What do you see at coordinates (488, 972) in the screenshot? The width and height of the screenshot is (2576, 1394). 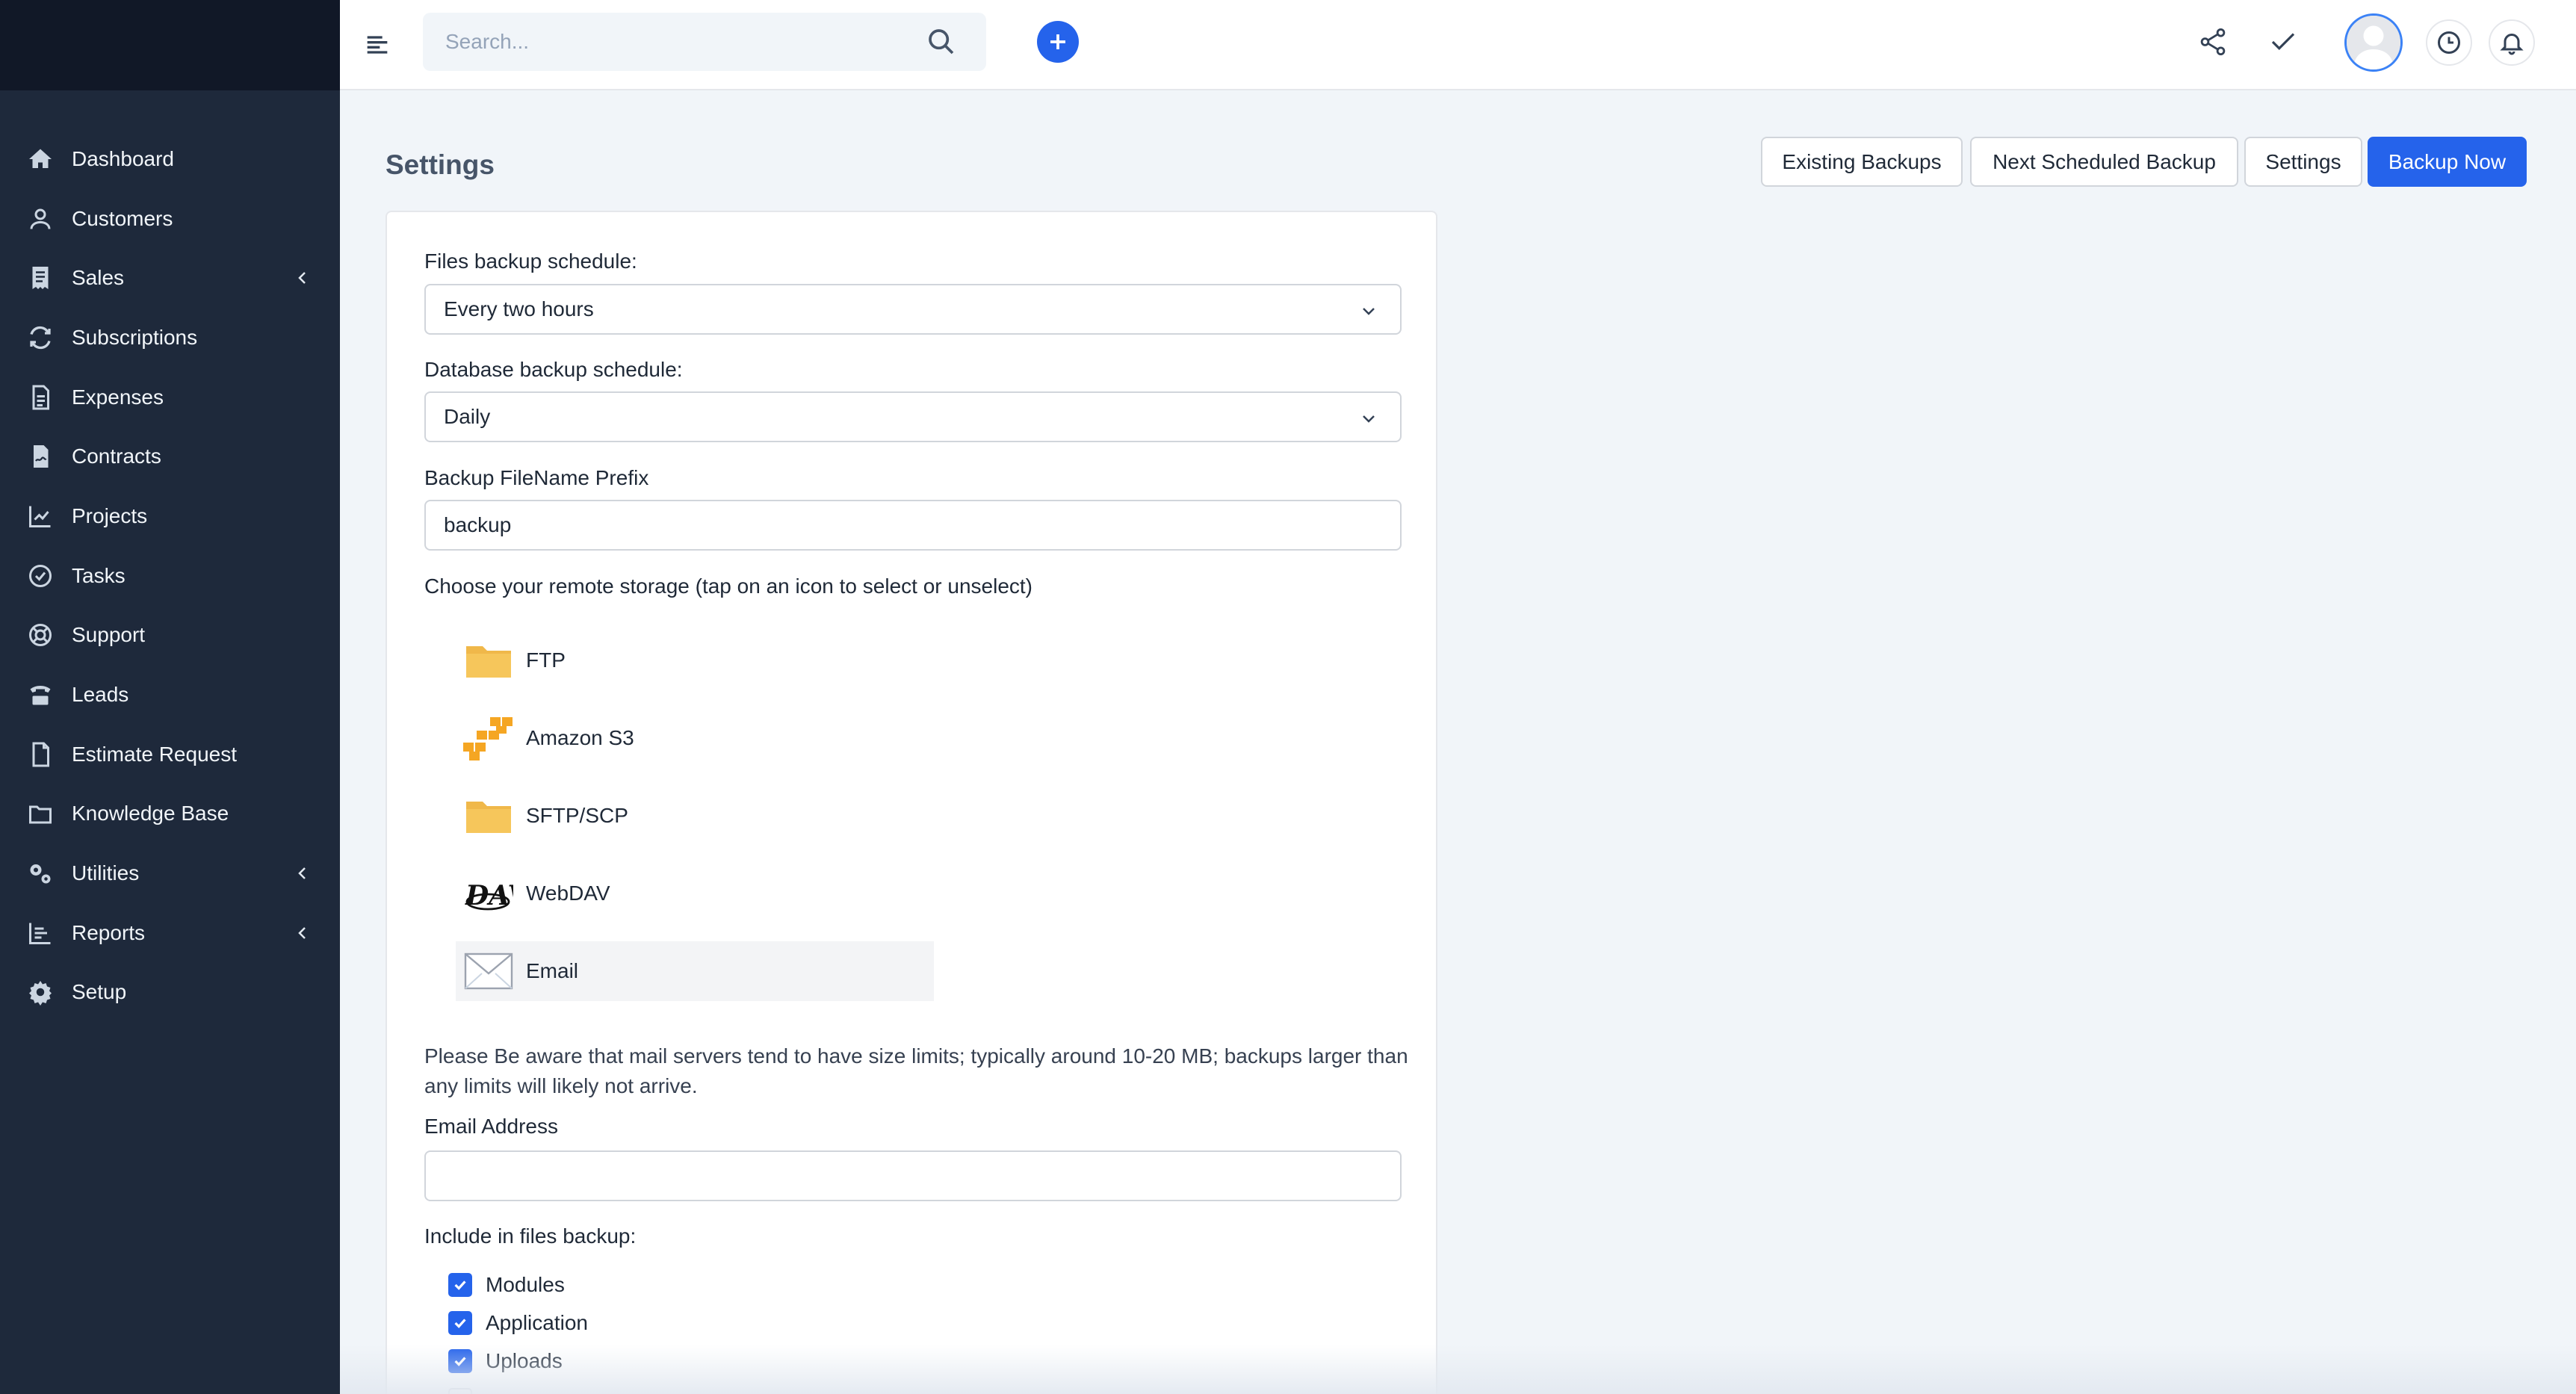 I see `envelope-icon` at bounding box center [488, 972].